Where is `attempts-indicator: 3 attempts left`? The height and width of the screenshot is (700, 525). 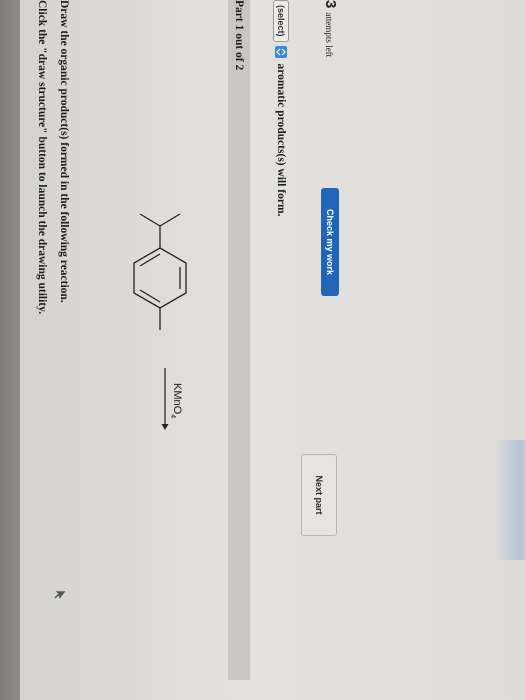
attempts-indicator: 3 attempts left is located at coordinates (330, 28).